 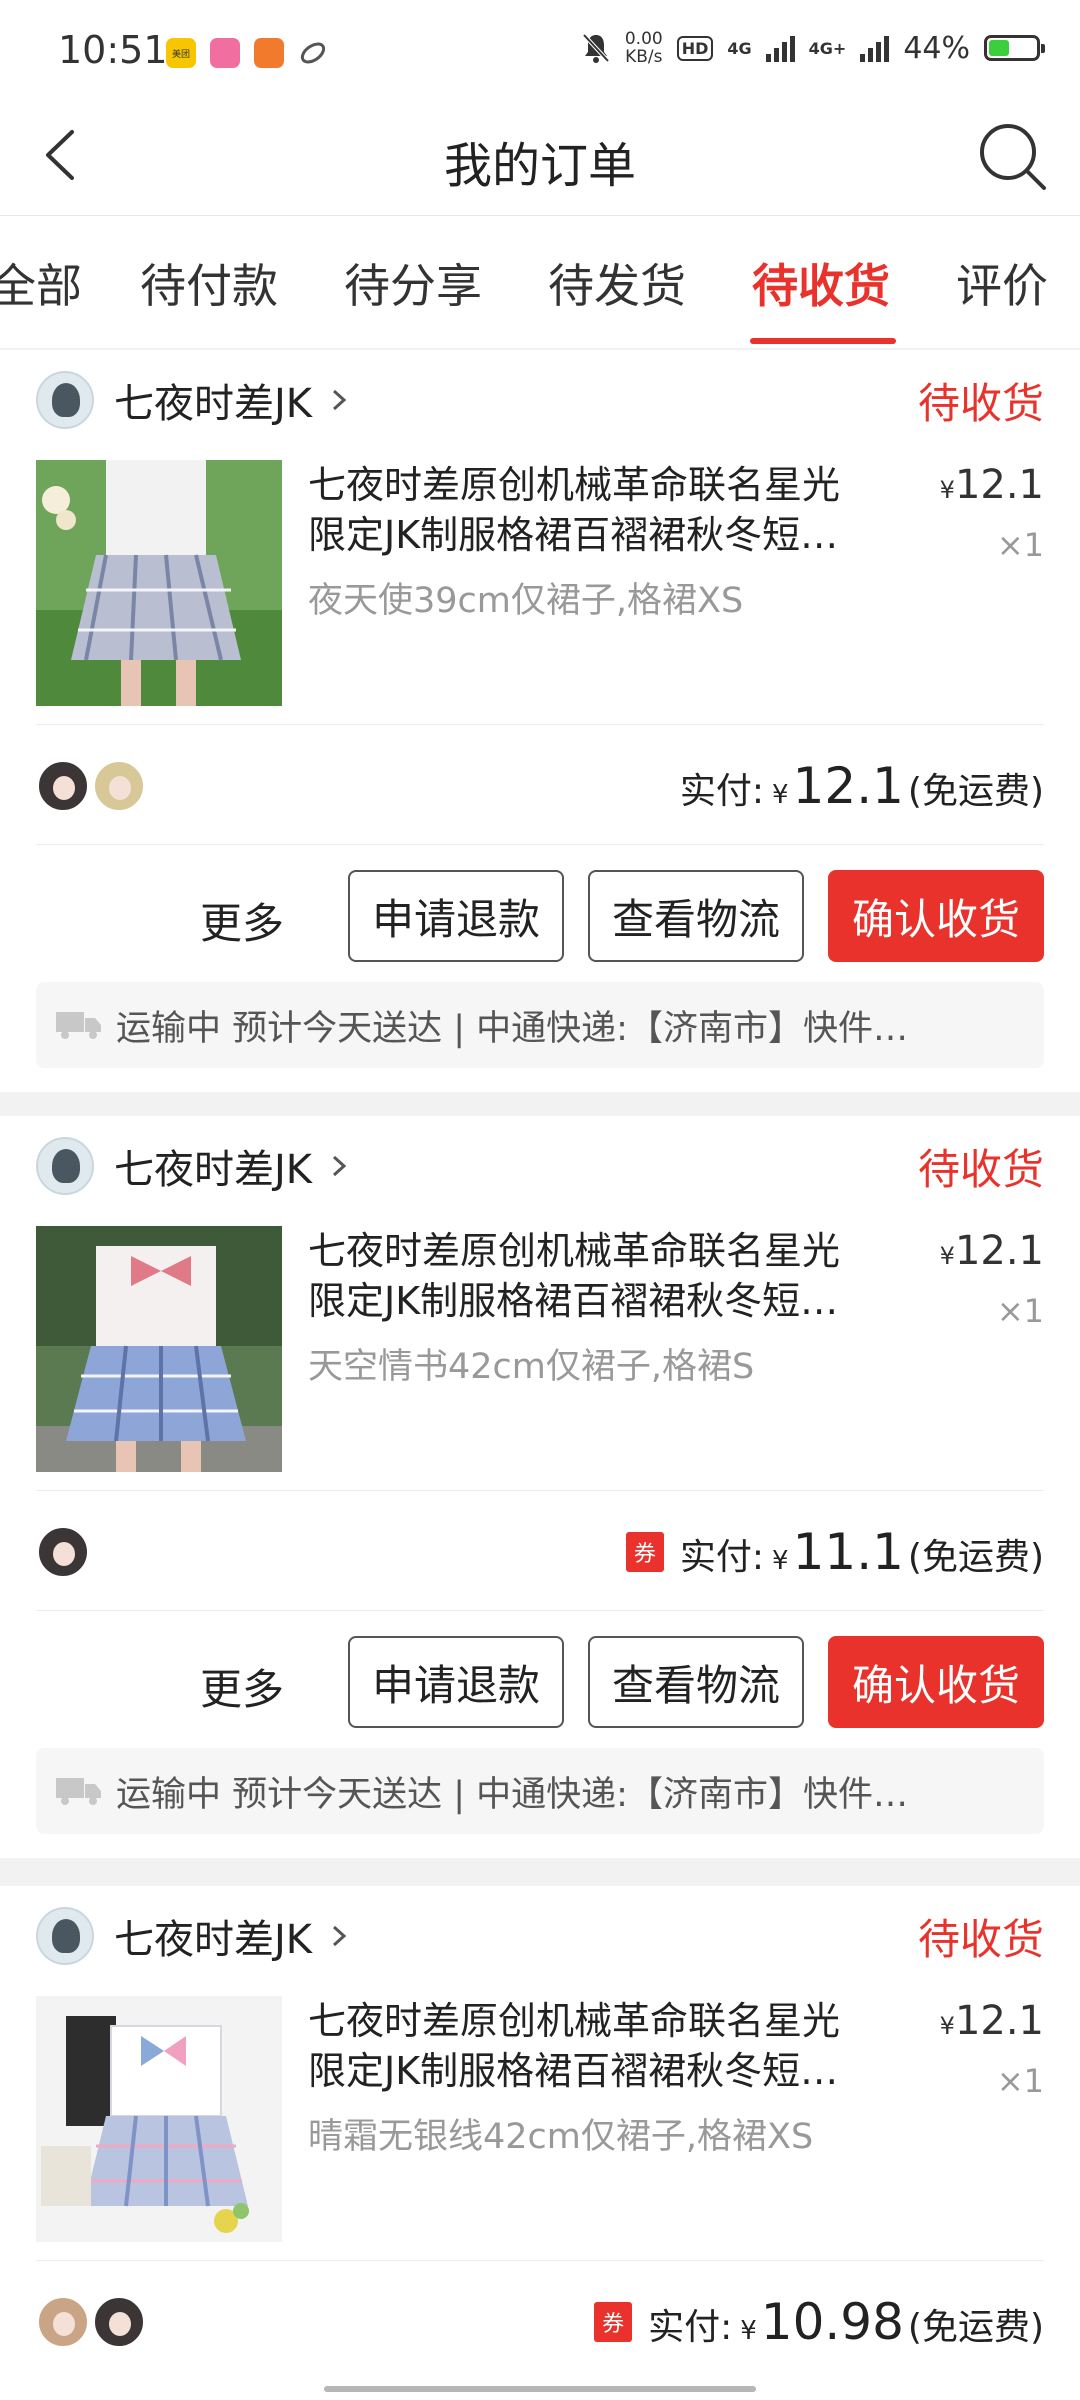 I want to click on battery-percent: 44%, so click(x=936, y=48).